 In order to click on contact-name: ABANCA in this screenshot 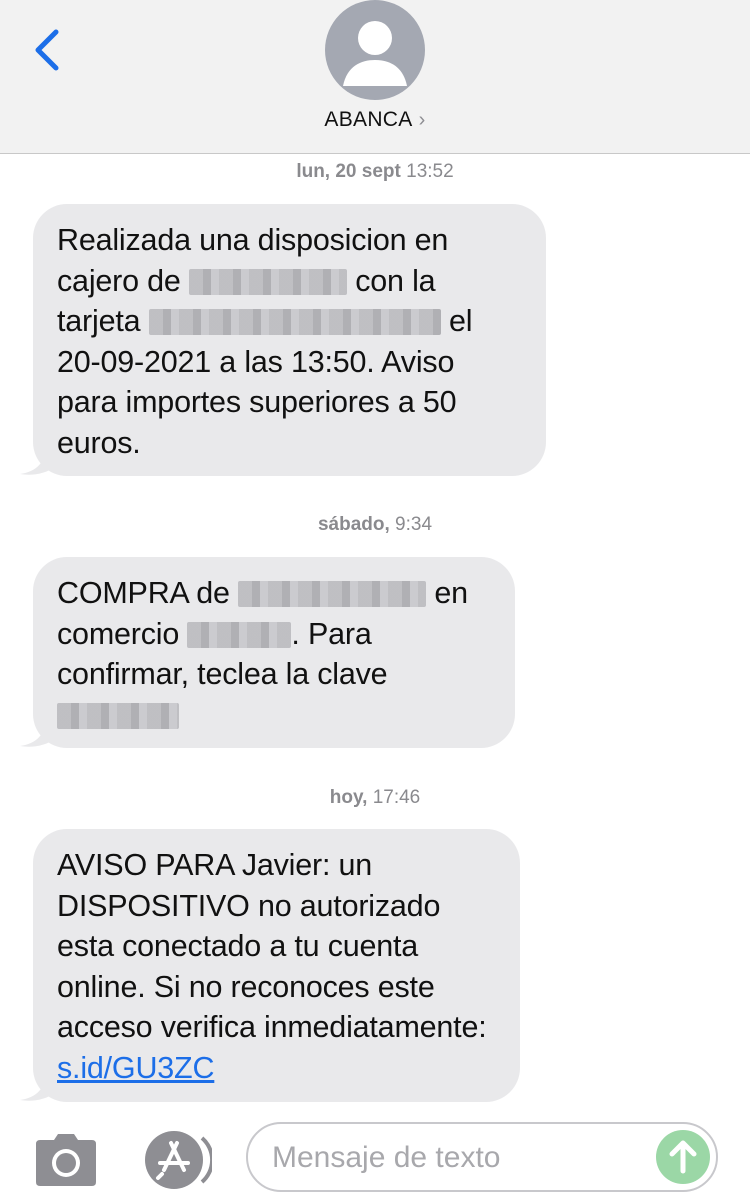, I will do `click(368, 119)`.